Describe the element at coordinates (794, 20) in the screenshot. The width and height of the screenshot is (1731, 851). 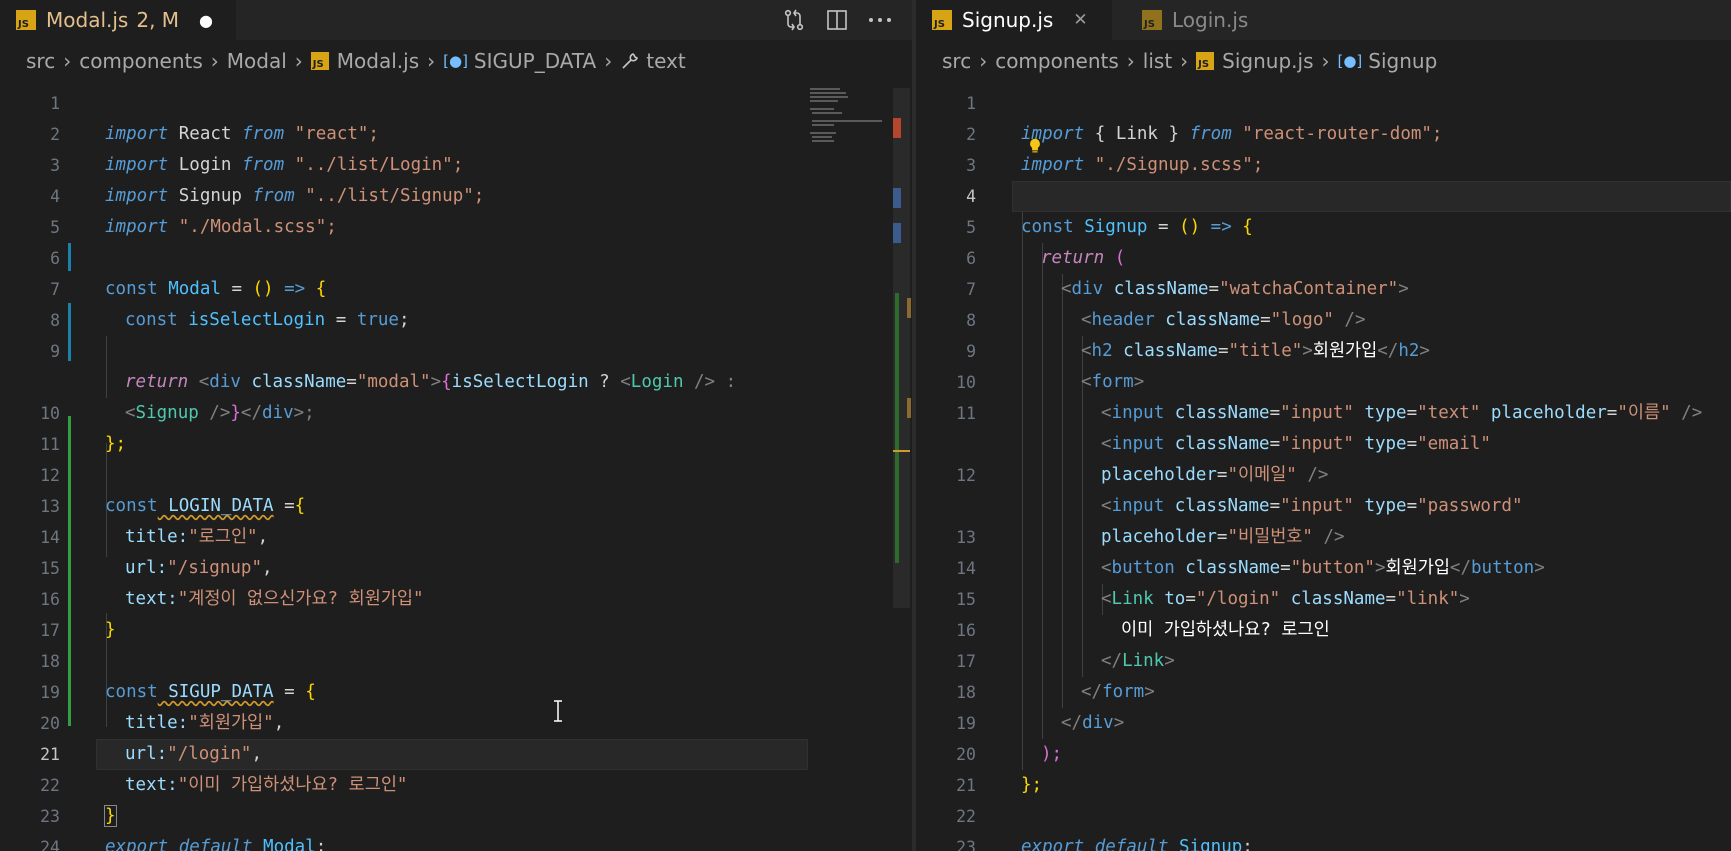
I see `git-compare-icon` at that location.